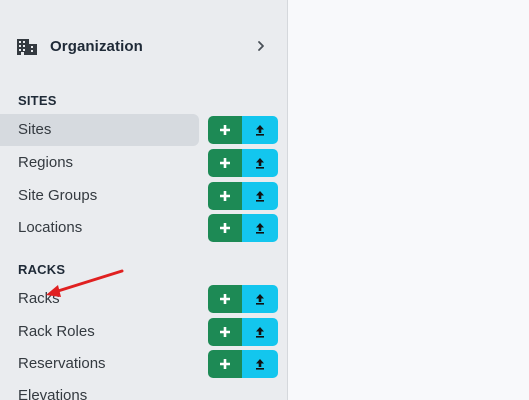 This screenshot has height=400, width=529. Describe the element at coordinates (50, 227) in the screenshot. I see `sidebar-item-label: Locations` at that location.